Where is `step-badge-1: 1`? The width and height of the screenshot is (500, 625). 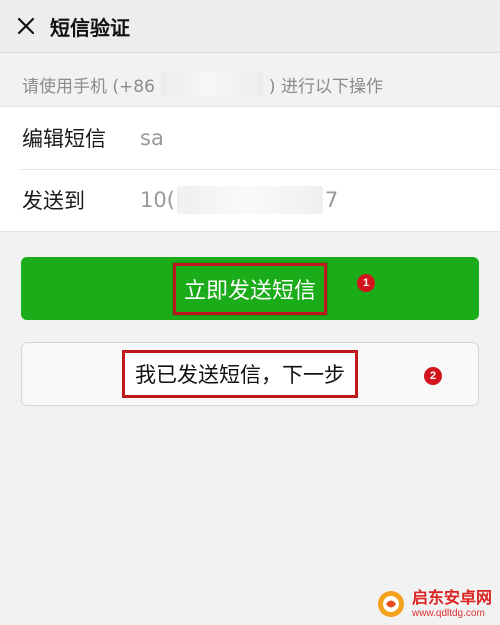 step-badge-1: 1 is located at coordinates (366, 283).